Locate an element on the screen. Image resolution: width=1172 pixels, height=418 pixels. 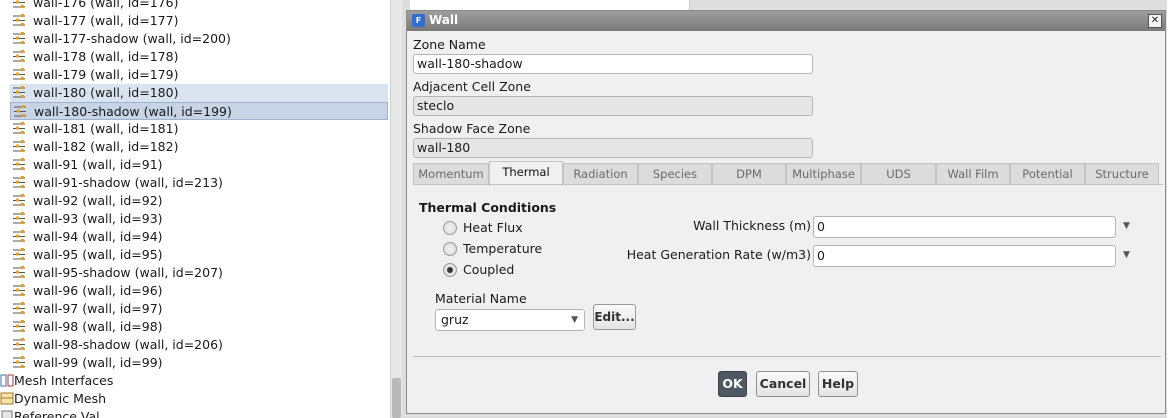
tree-item-label: Dynamic Mesh is located at coordinates (60, 398).